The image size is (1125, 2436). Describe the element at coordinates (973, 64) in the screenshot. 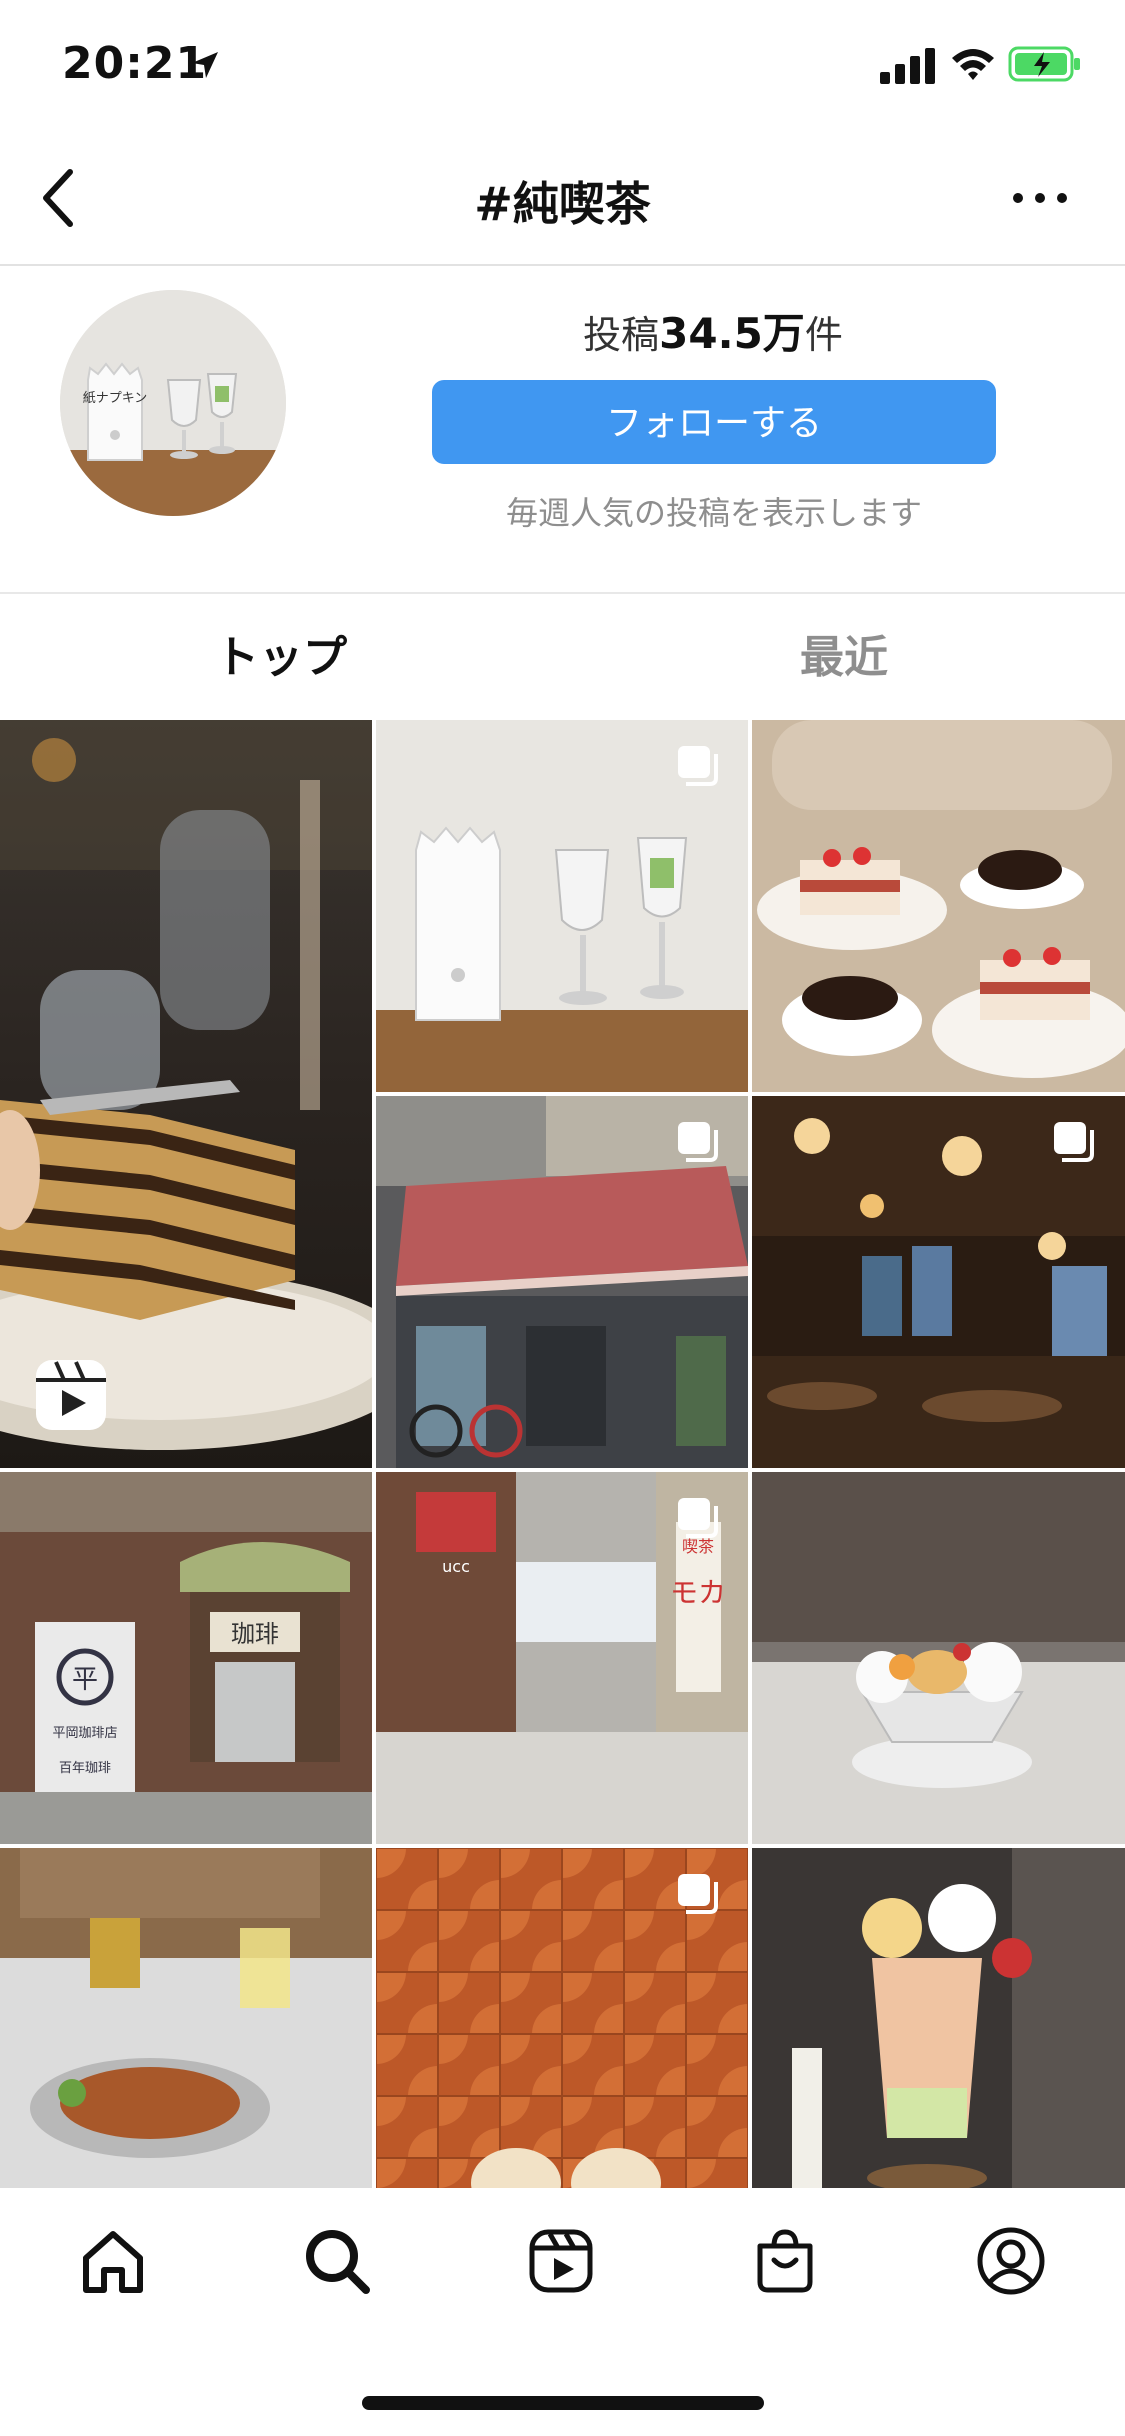

I see `wifi-icon` at that location.